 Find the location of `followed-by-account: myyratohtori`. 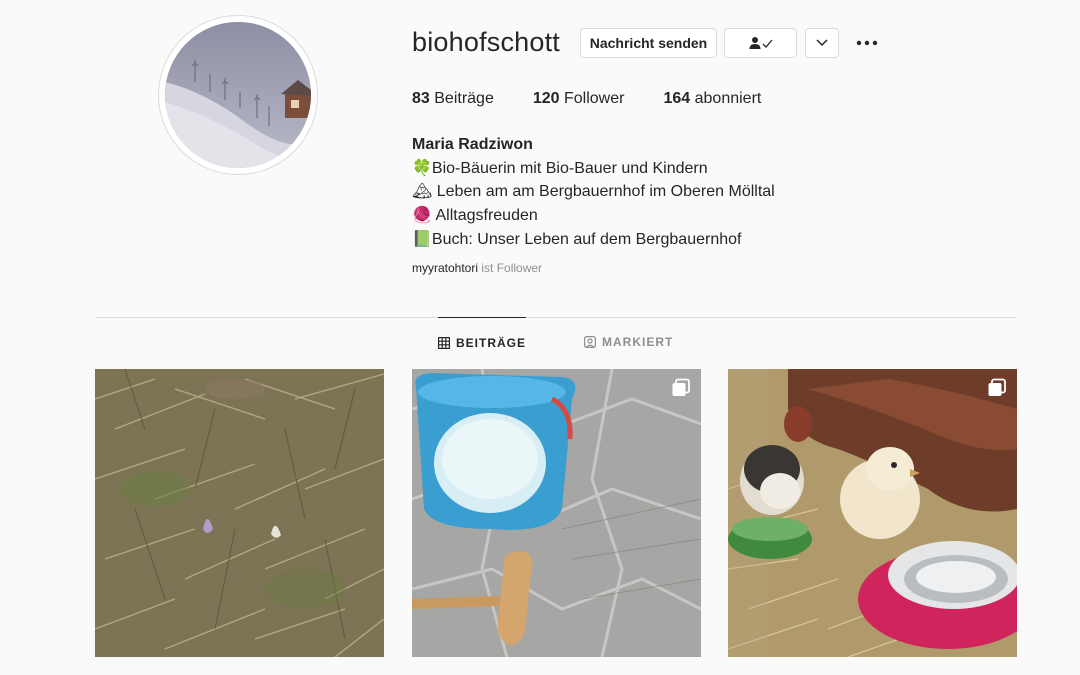

followed-by-account: myyratohtori is located at coordinates (445, 268).